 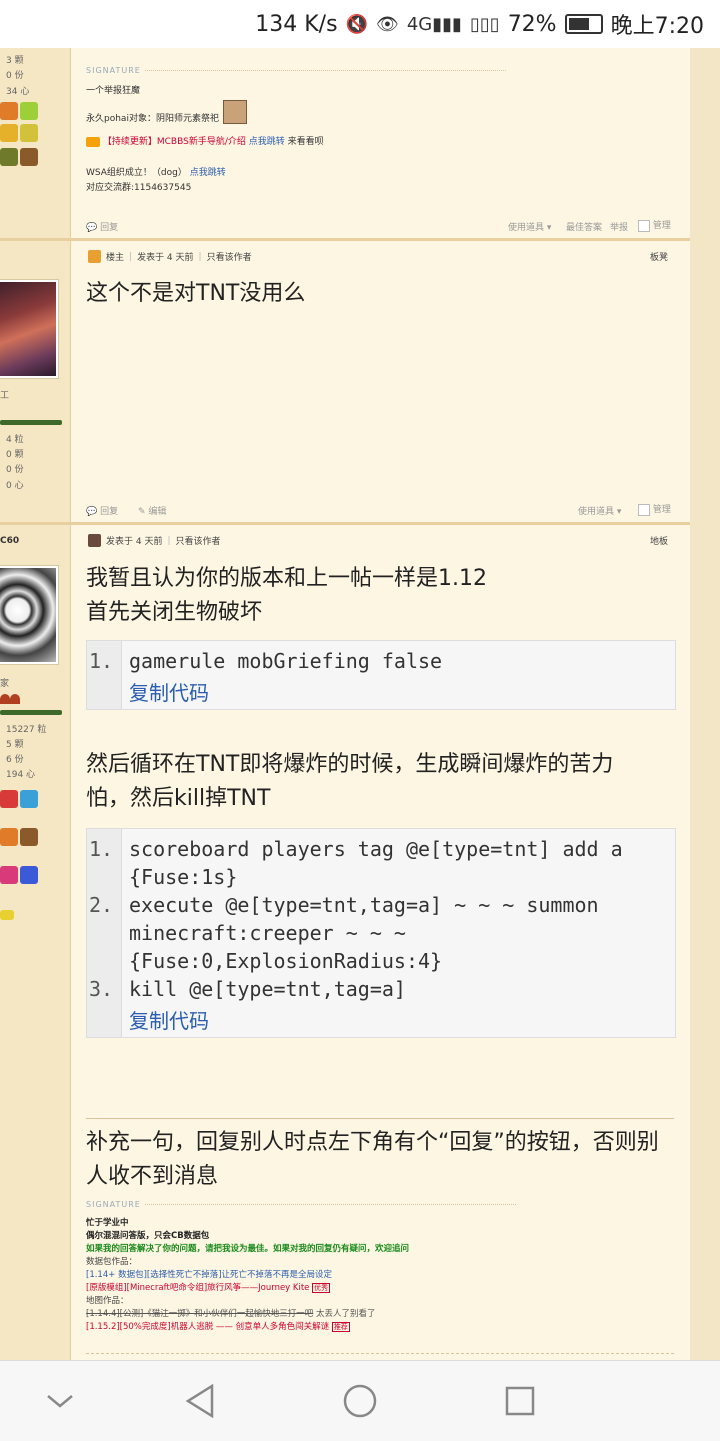 What do you see at coordinates (197, 1288) in the screenshot?
I see `signature-link: [原版模组][Minecraft吧命令组]旅行风筝——Journey Kite` at bounding box center [197, 1288].